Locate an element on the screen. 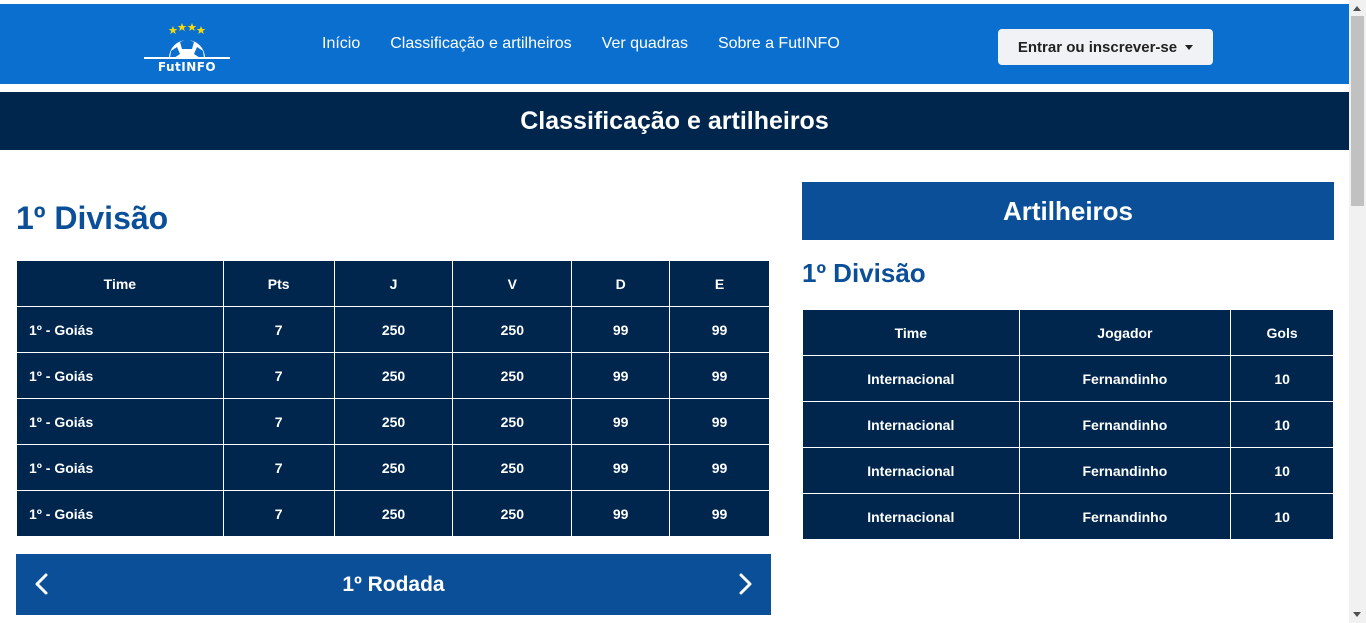 This screenshot has width=1366, height=623. scroll-down-arrow-icon is located at coordinates (1357, 614).